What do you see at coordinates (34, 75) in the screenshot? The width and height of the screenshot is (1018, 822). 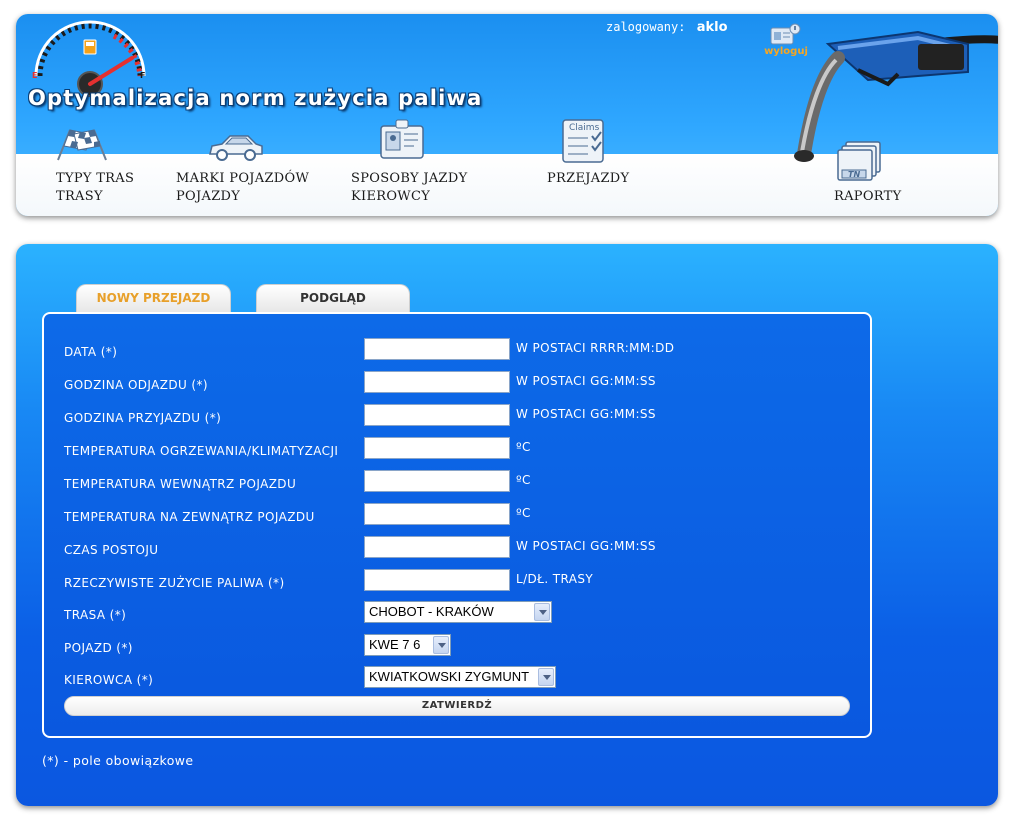 I see `svg-text: E` at bounding box center [34, 75].